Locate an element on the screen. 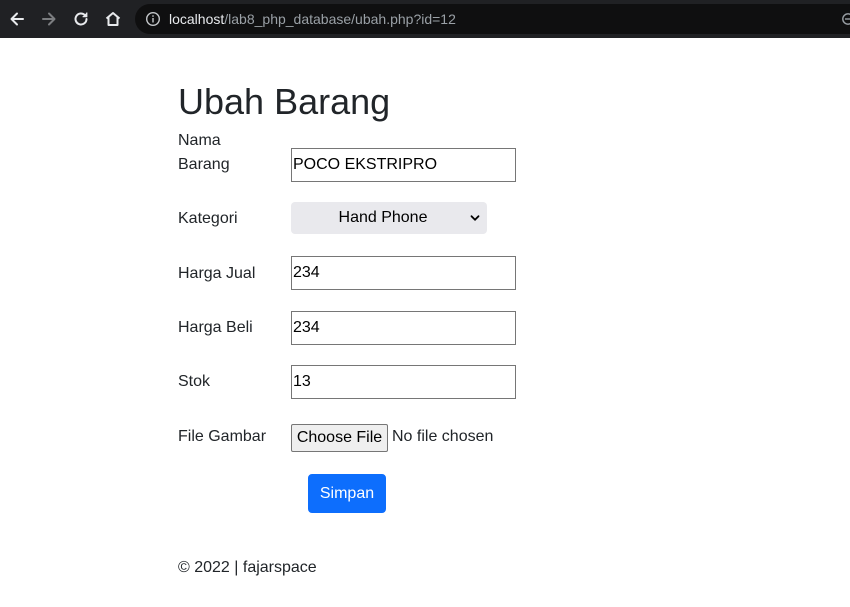 The width and height of the screenshot is (850, 607). stok-label: Stok is located at coordinates (194, 381).